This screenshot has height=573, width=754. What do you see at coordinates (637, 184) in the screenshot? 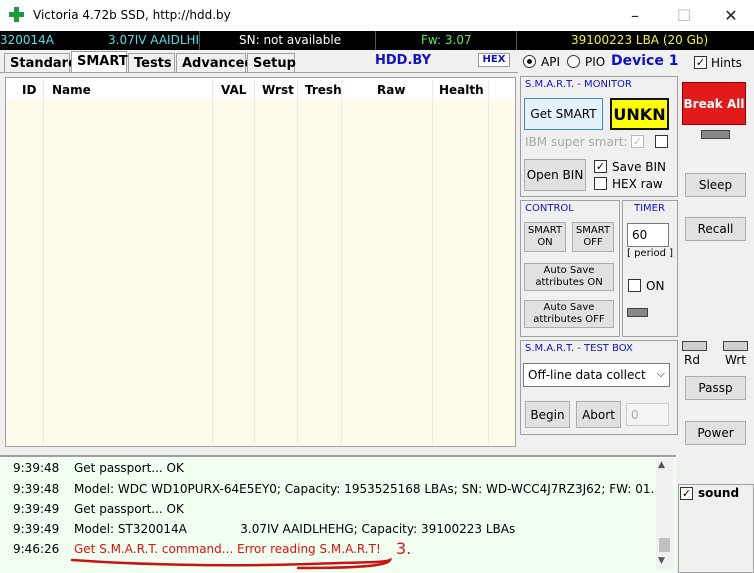
I see `hex-raw-label: HEX raw` at bounding box center [637, 184].